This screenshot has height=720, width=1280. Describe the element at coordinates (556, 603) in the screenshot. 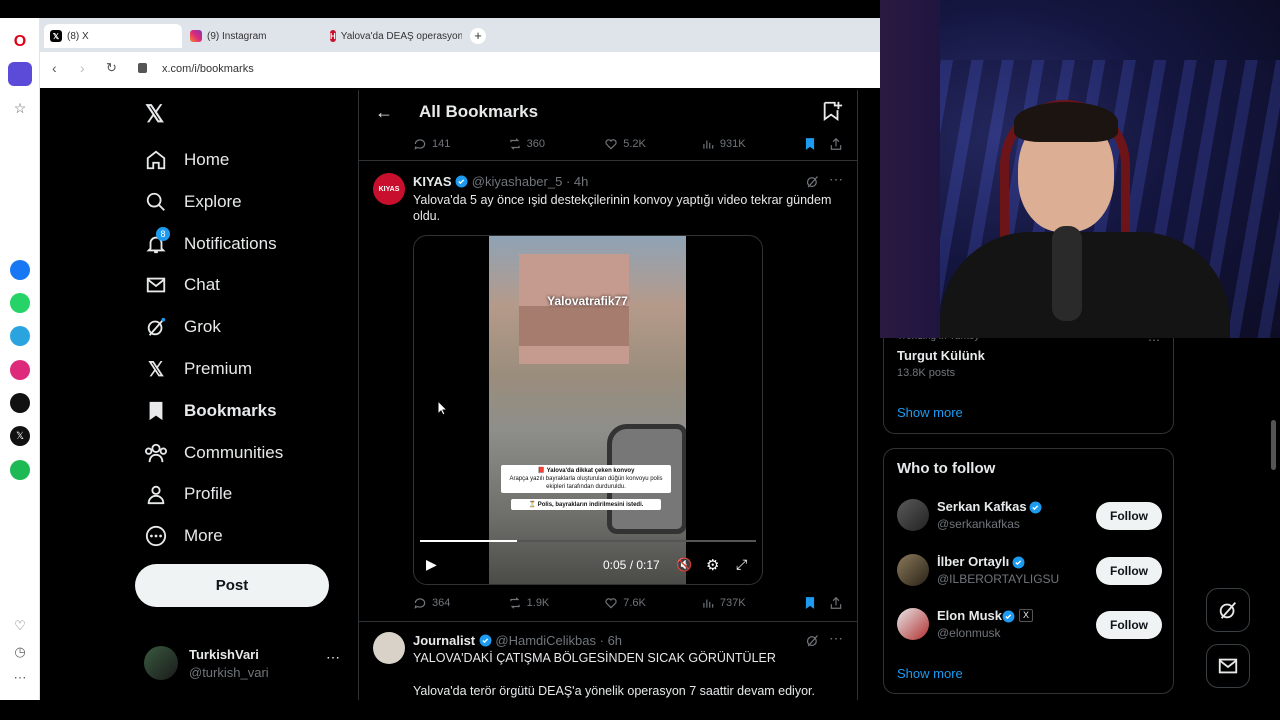

I see `repost-button: 1.9K` at that location.